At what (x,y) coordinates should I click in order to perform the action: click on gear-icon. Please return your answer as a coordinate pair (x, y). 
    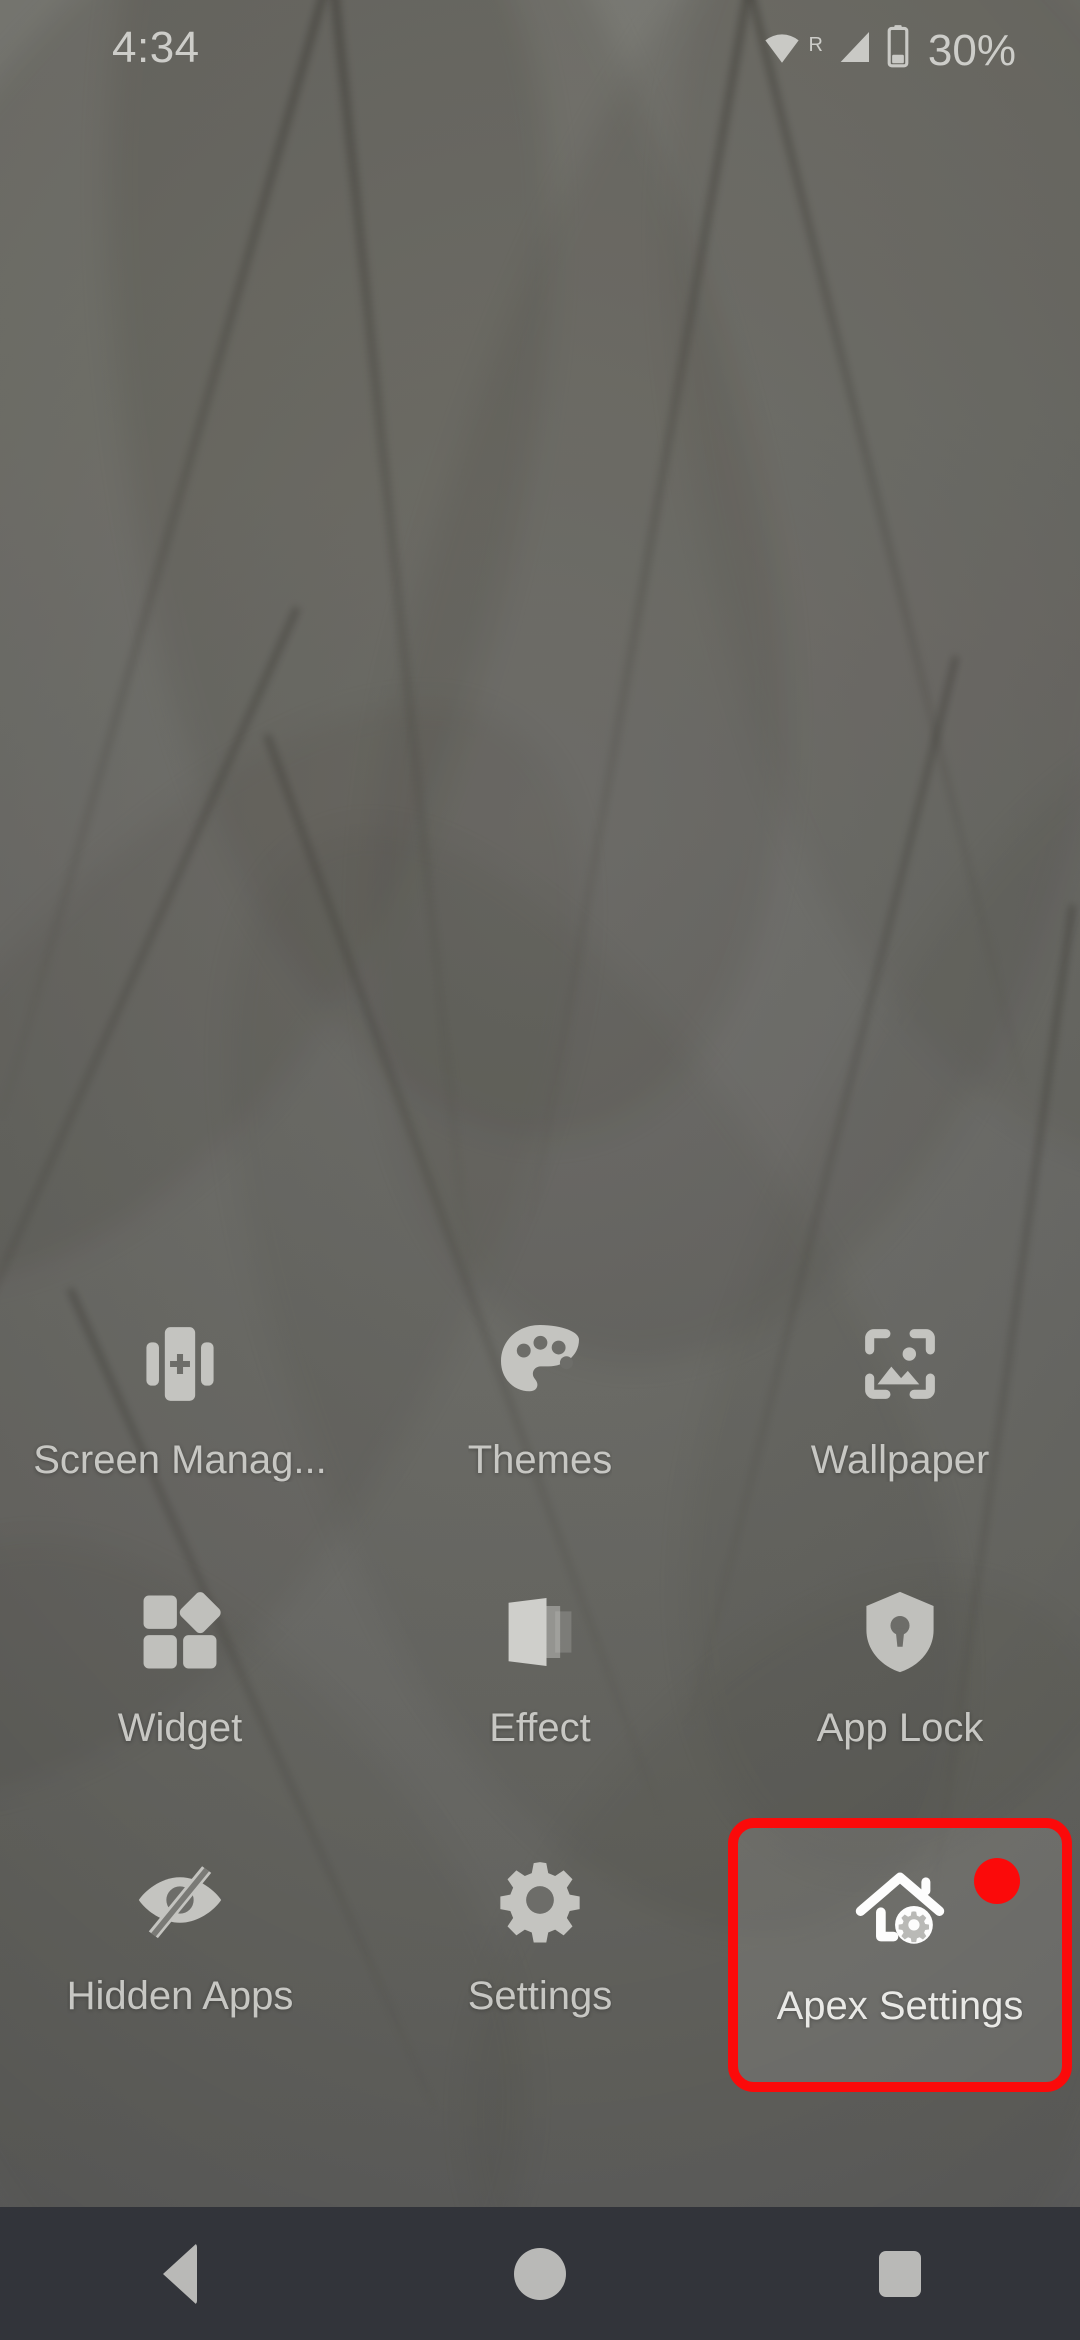
    Looking at the image, I should click on (540, 1900).